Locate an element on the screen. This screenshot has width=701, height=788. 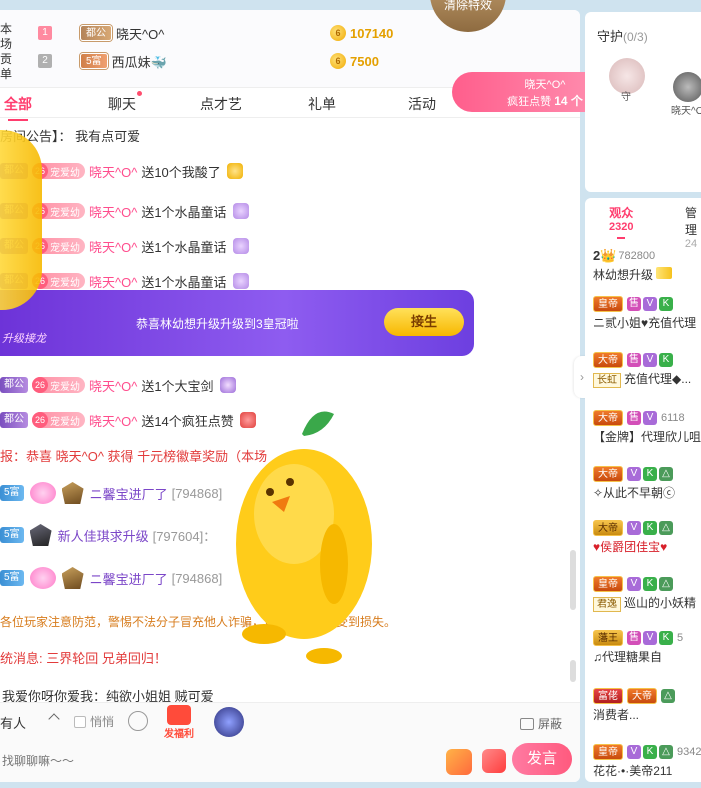
crown-level: 2👑 is located at coordinates (605, 255).